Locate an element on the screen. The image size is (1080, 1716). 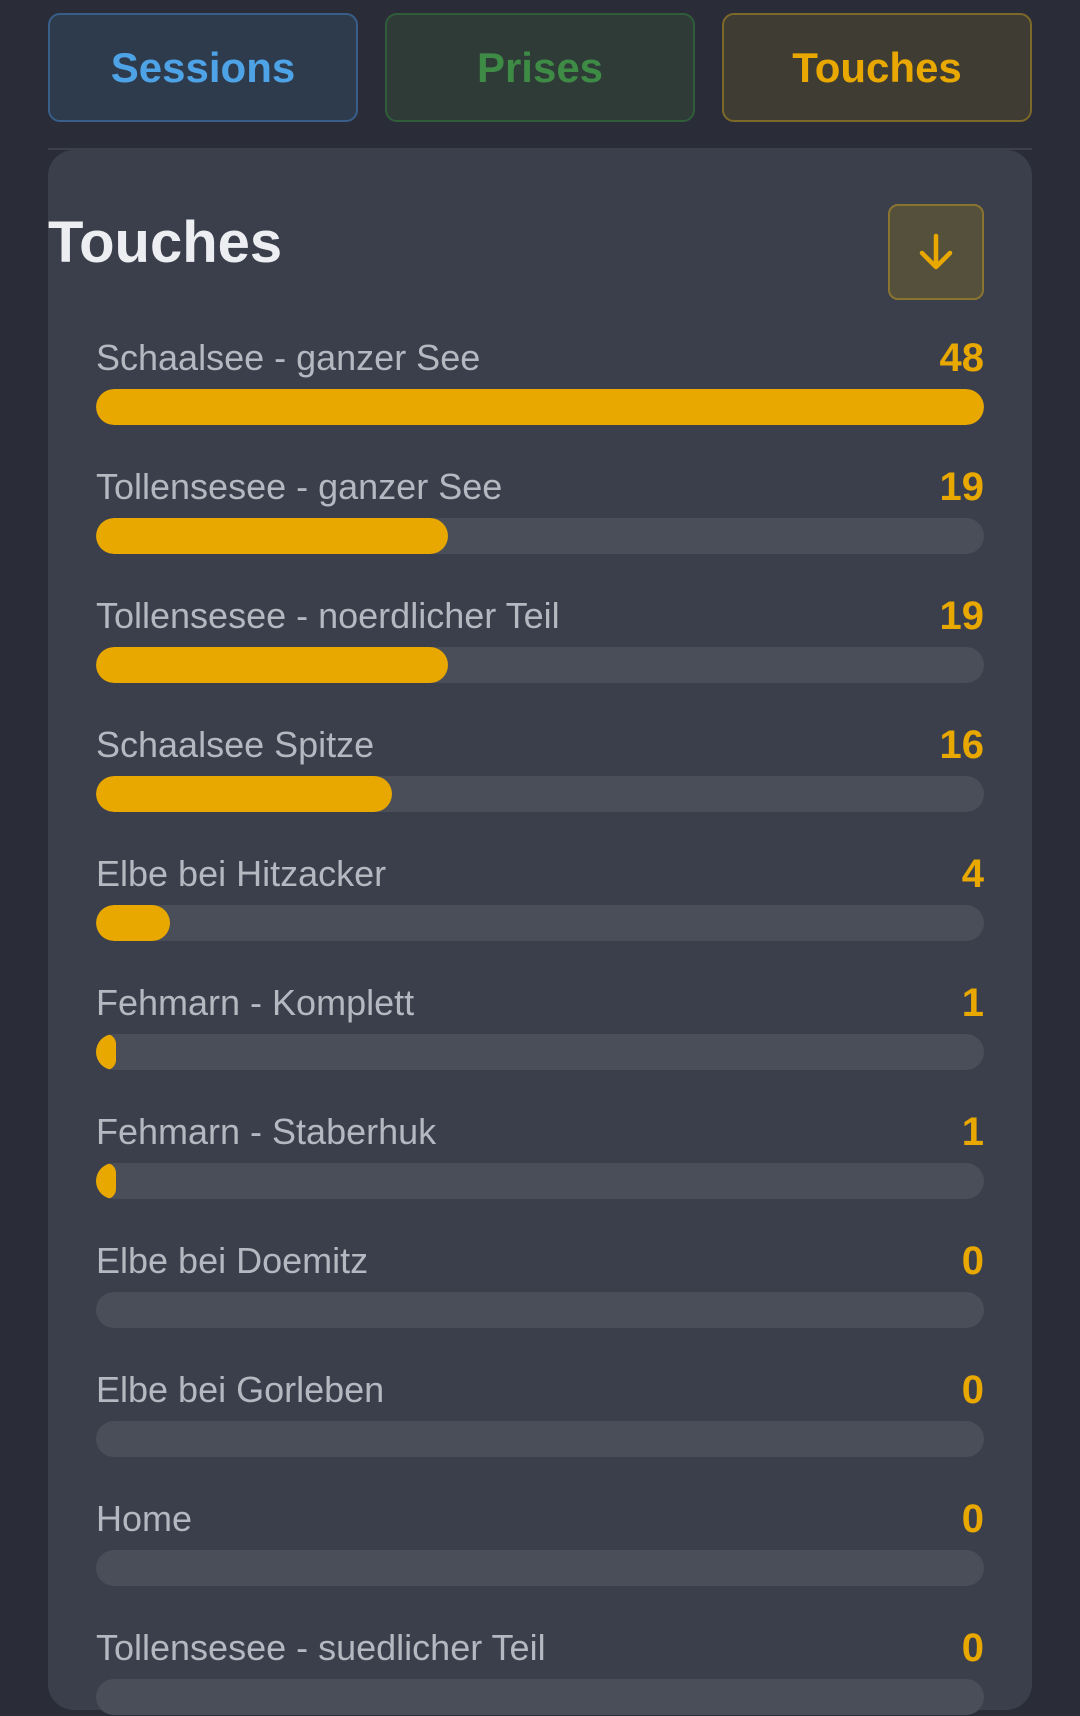
tab-bar: Sessions Prises Touches is located at coordinates (540, 68).